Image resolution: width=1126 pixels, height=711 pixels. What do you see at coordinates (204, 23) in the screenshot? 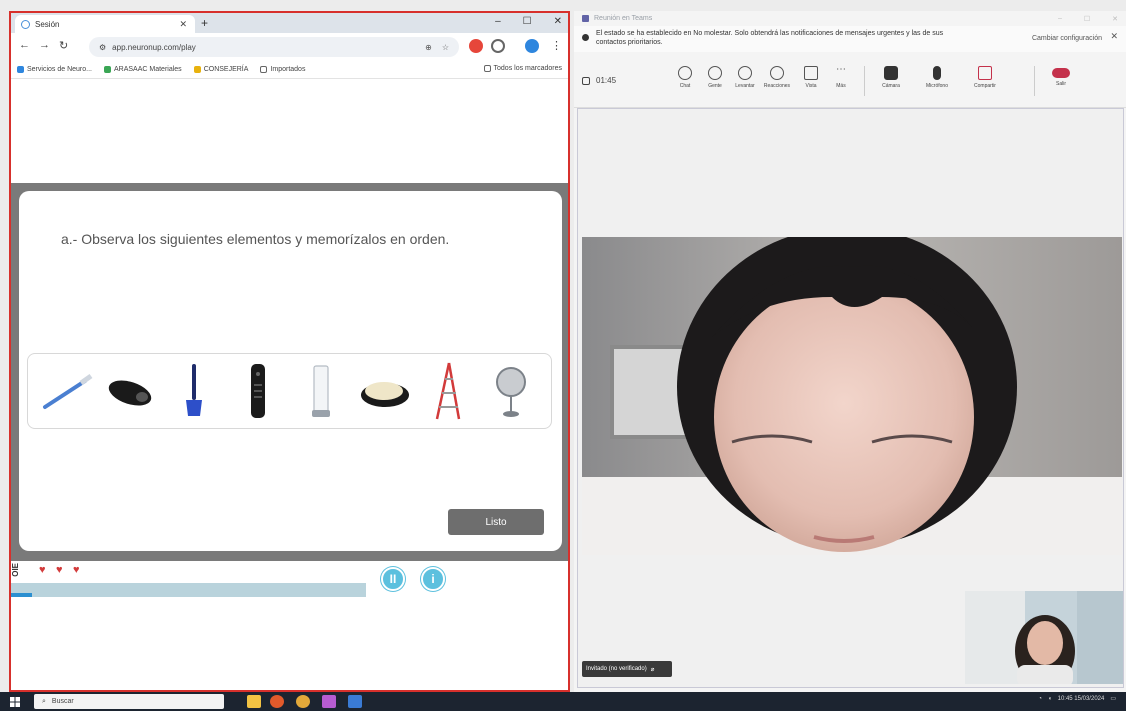
I see `new-tab-icon: +` at bounding box center [204, 23].